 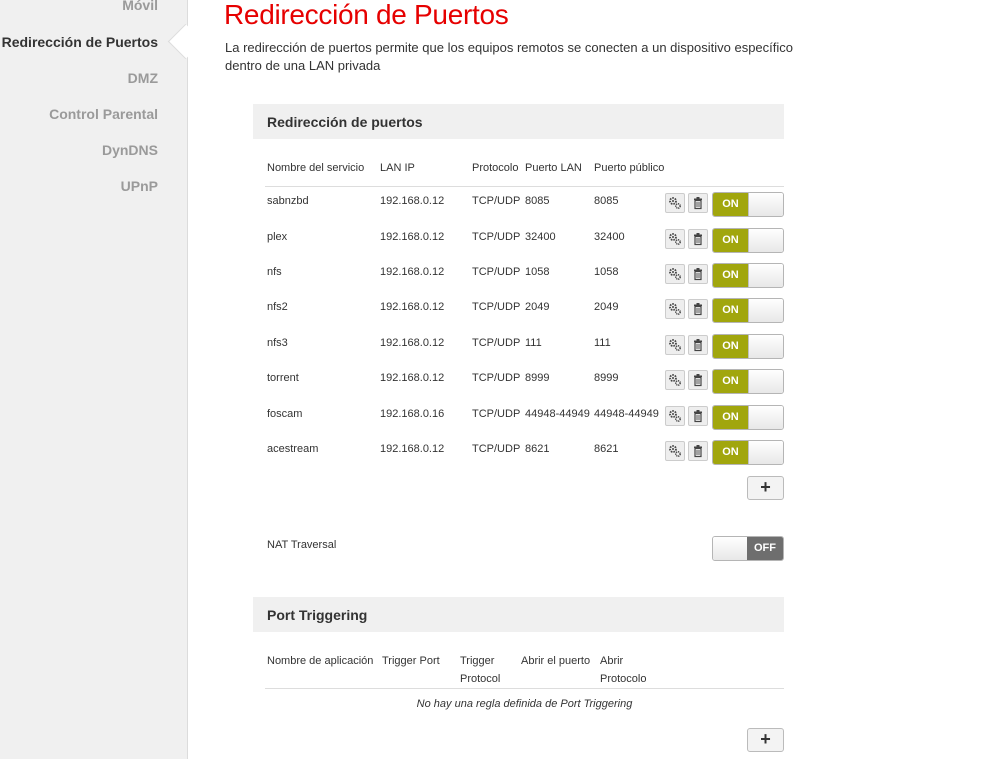 What do you see at coordinates (537, 449) in the screenshot?
I see `cell-lan-port: 8621` at bounding box center [537, 449].